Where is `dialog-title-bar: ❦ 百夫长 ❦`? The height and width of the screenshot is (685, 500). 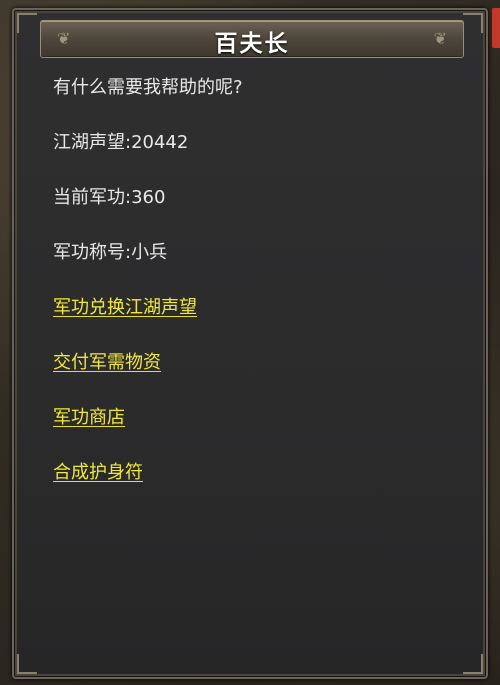
dialog-title-bar: ❦ 百夫长 ❦ is located at coordinates (252, 39).